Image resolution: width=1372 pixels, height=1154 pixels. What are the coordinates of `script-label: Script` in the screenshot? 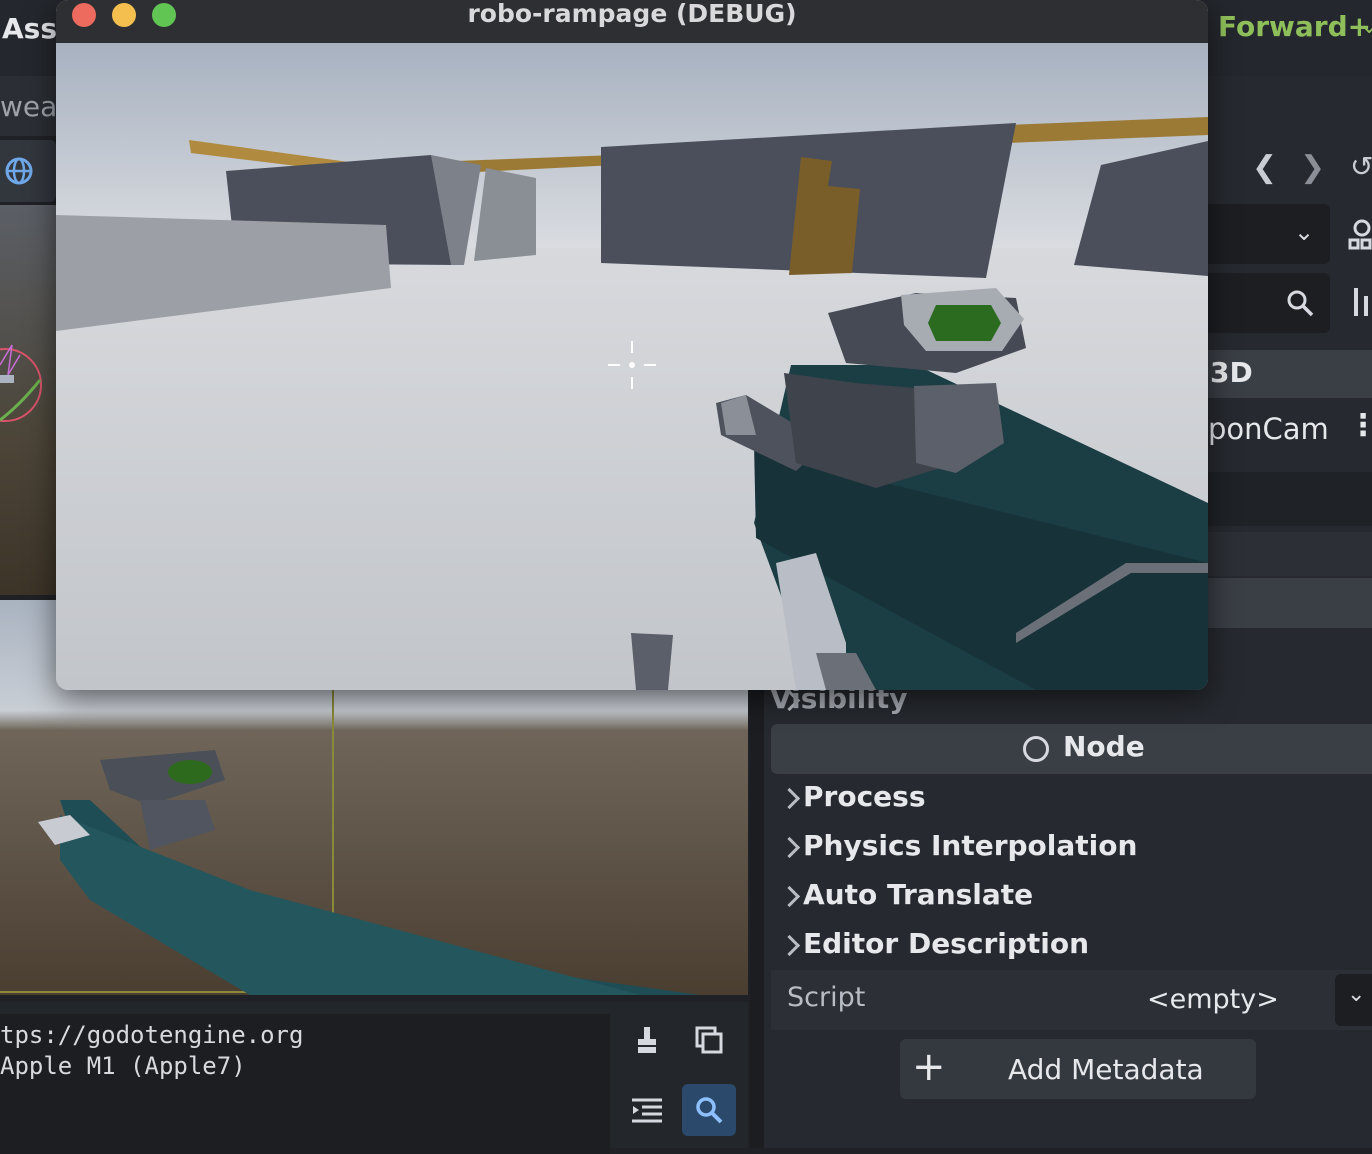 It's located at (826, 997).